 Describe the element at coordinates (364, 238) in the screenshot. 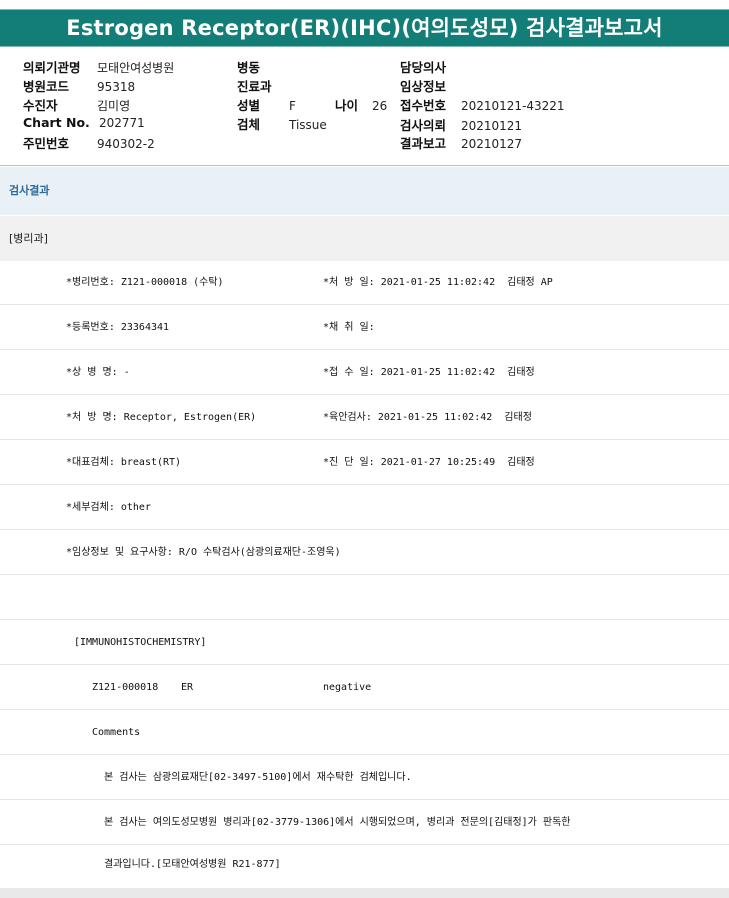

I see `pathology-section-header: [병리과]` at that location.